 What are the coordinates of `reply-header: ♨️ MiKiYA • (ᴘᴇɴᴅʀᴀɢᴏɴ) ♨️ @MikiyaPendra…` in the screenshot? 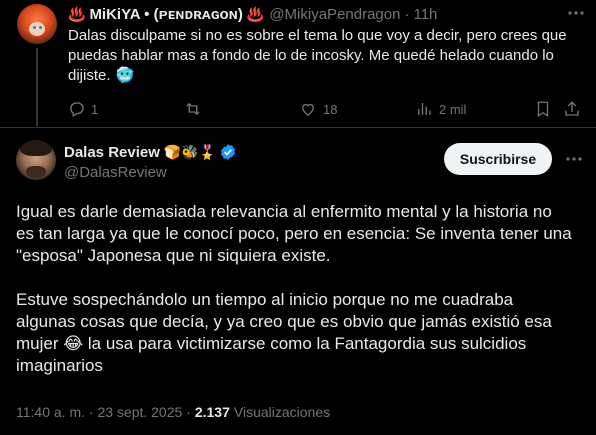 It's located at (252, 14).